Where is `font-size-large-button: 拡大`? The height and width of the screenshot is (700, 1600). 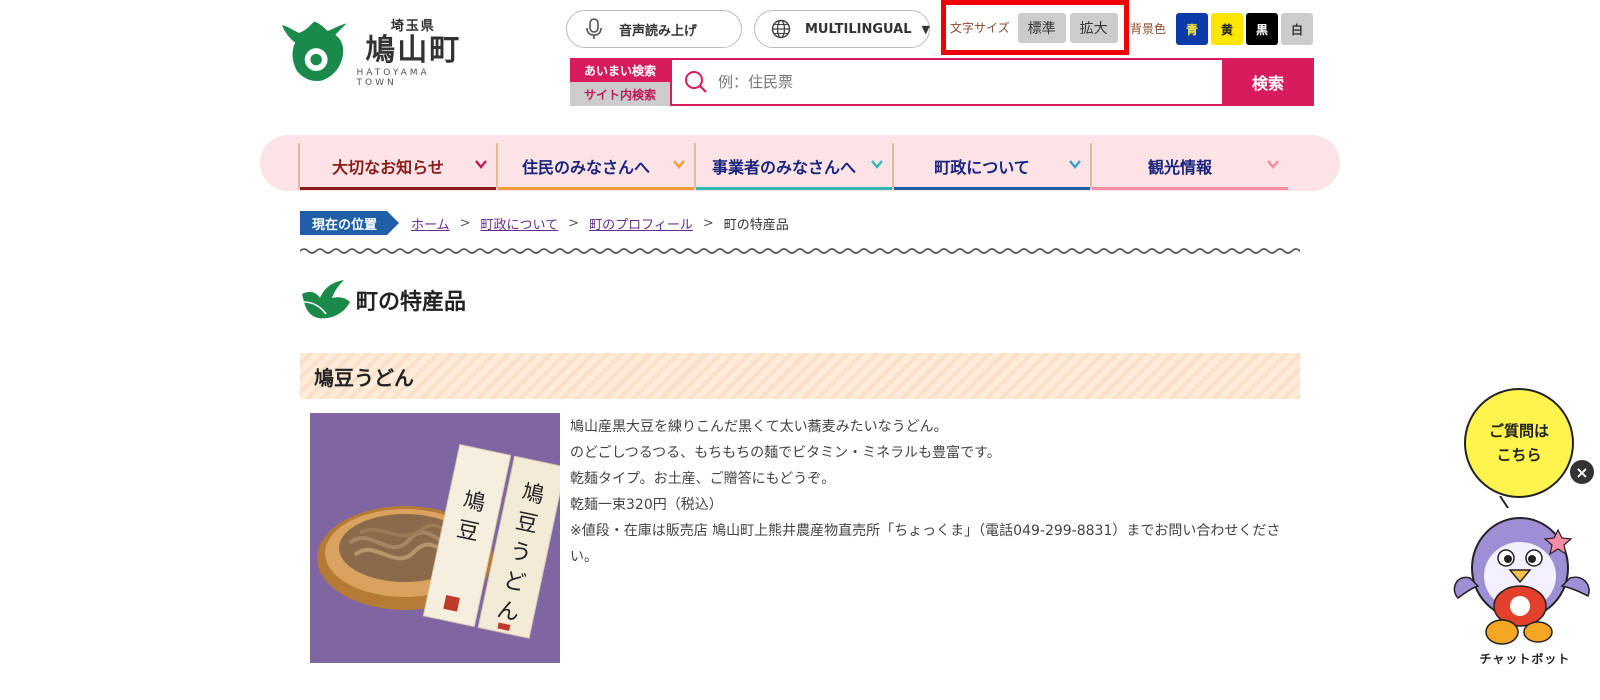
font-size-large-button: 拡大 is located at coordinates (1093, 27).